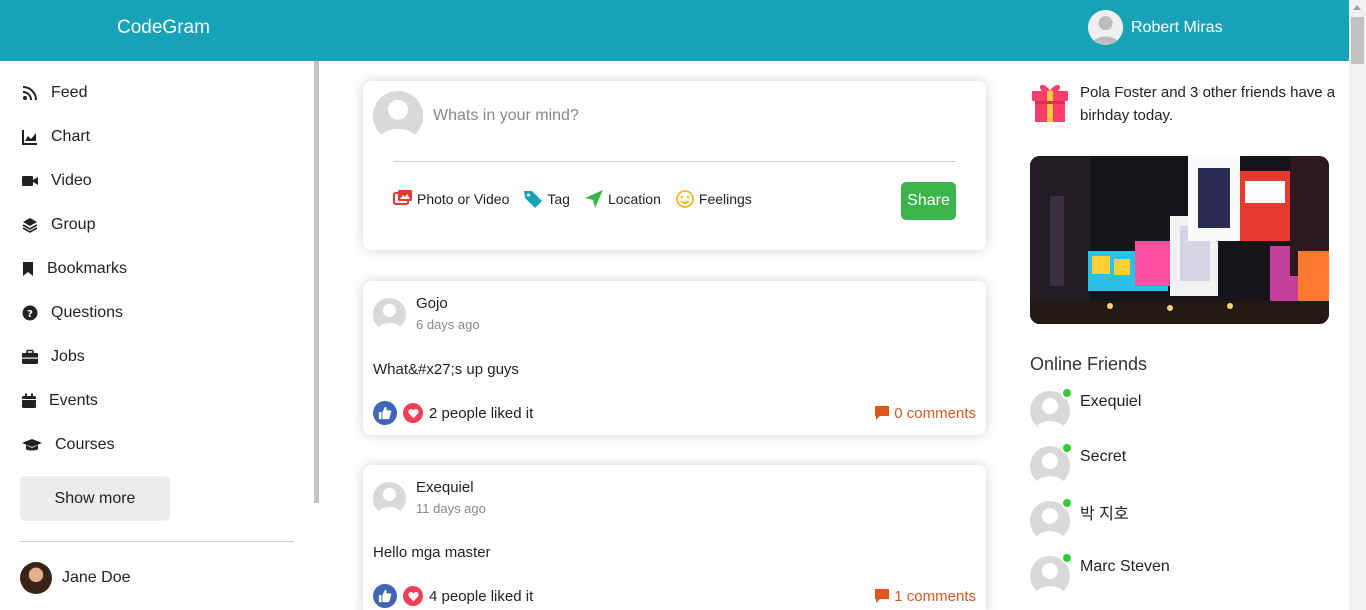  Describe the element at coordinates (432, 552) in the screenshot. I see `post-text: Hello mga master` at that location.